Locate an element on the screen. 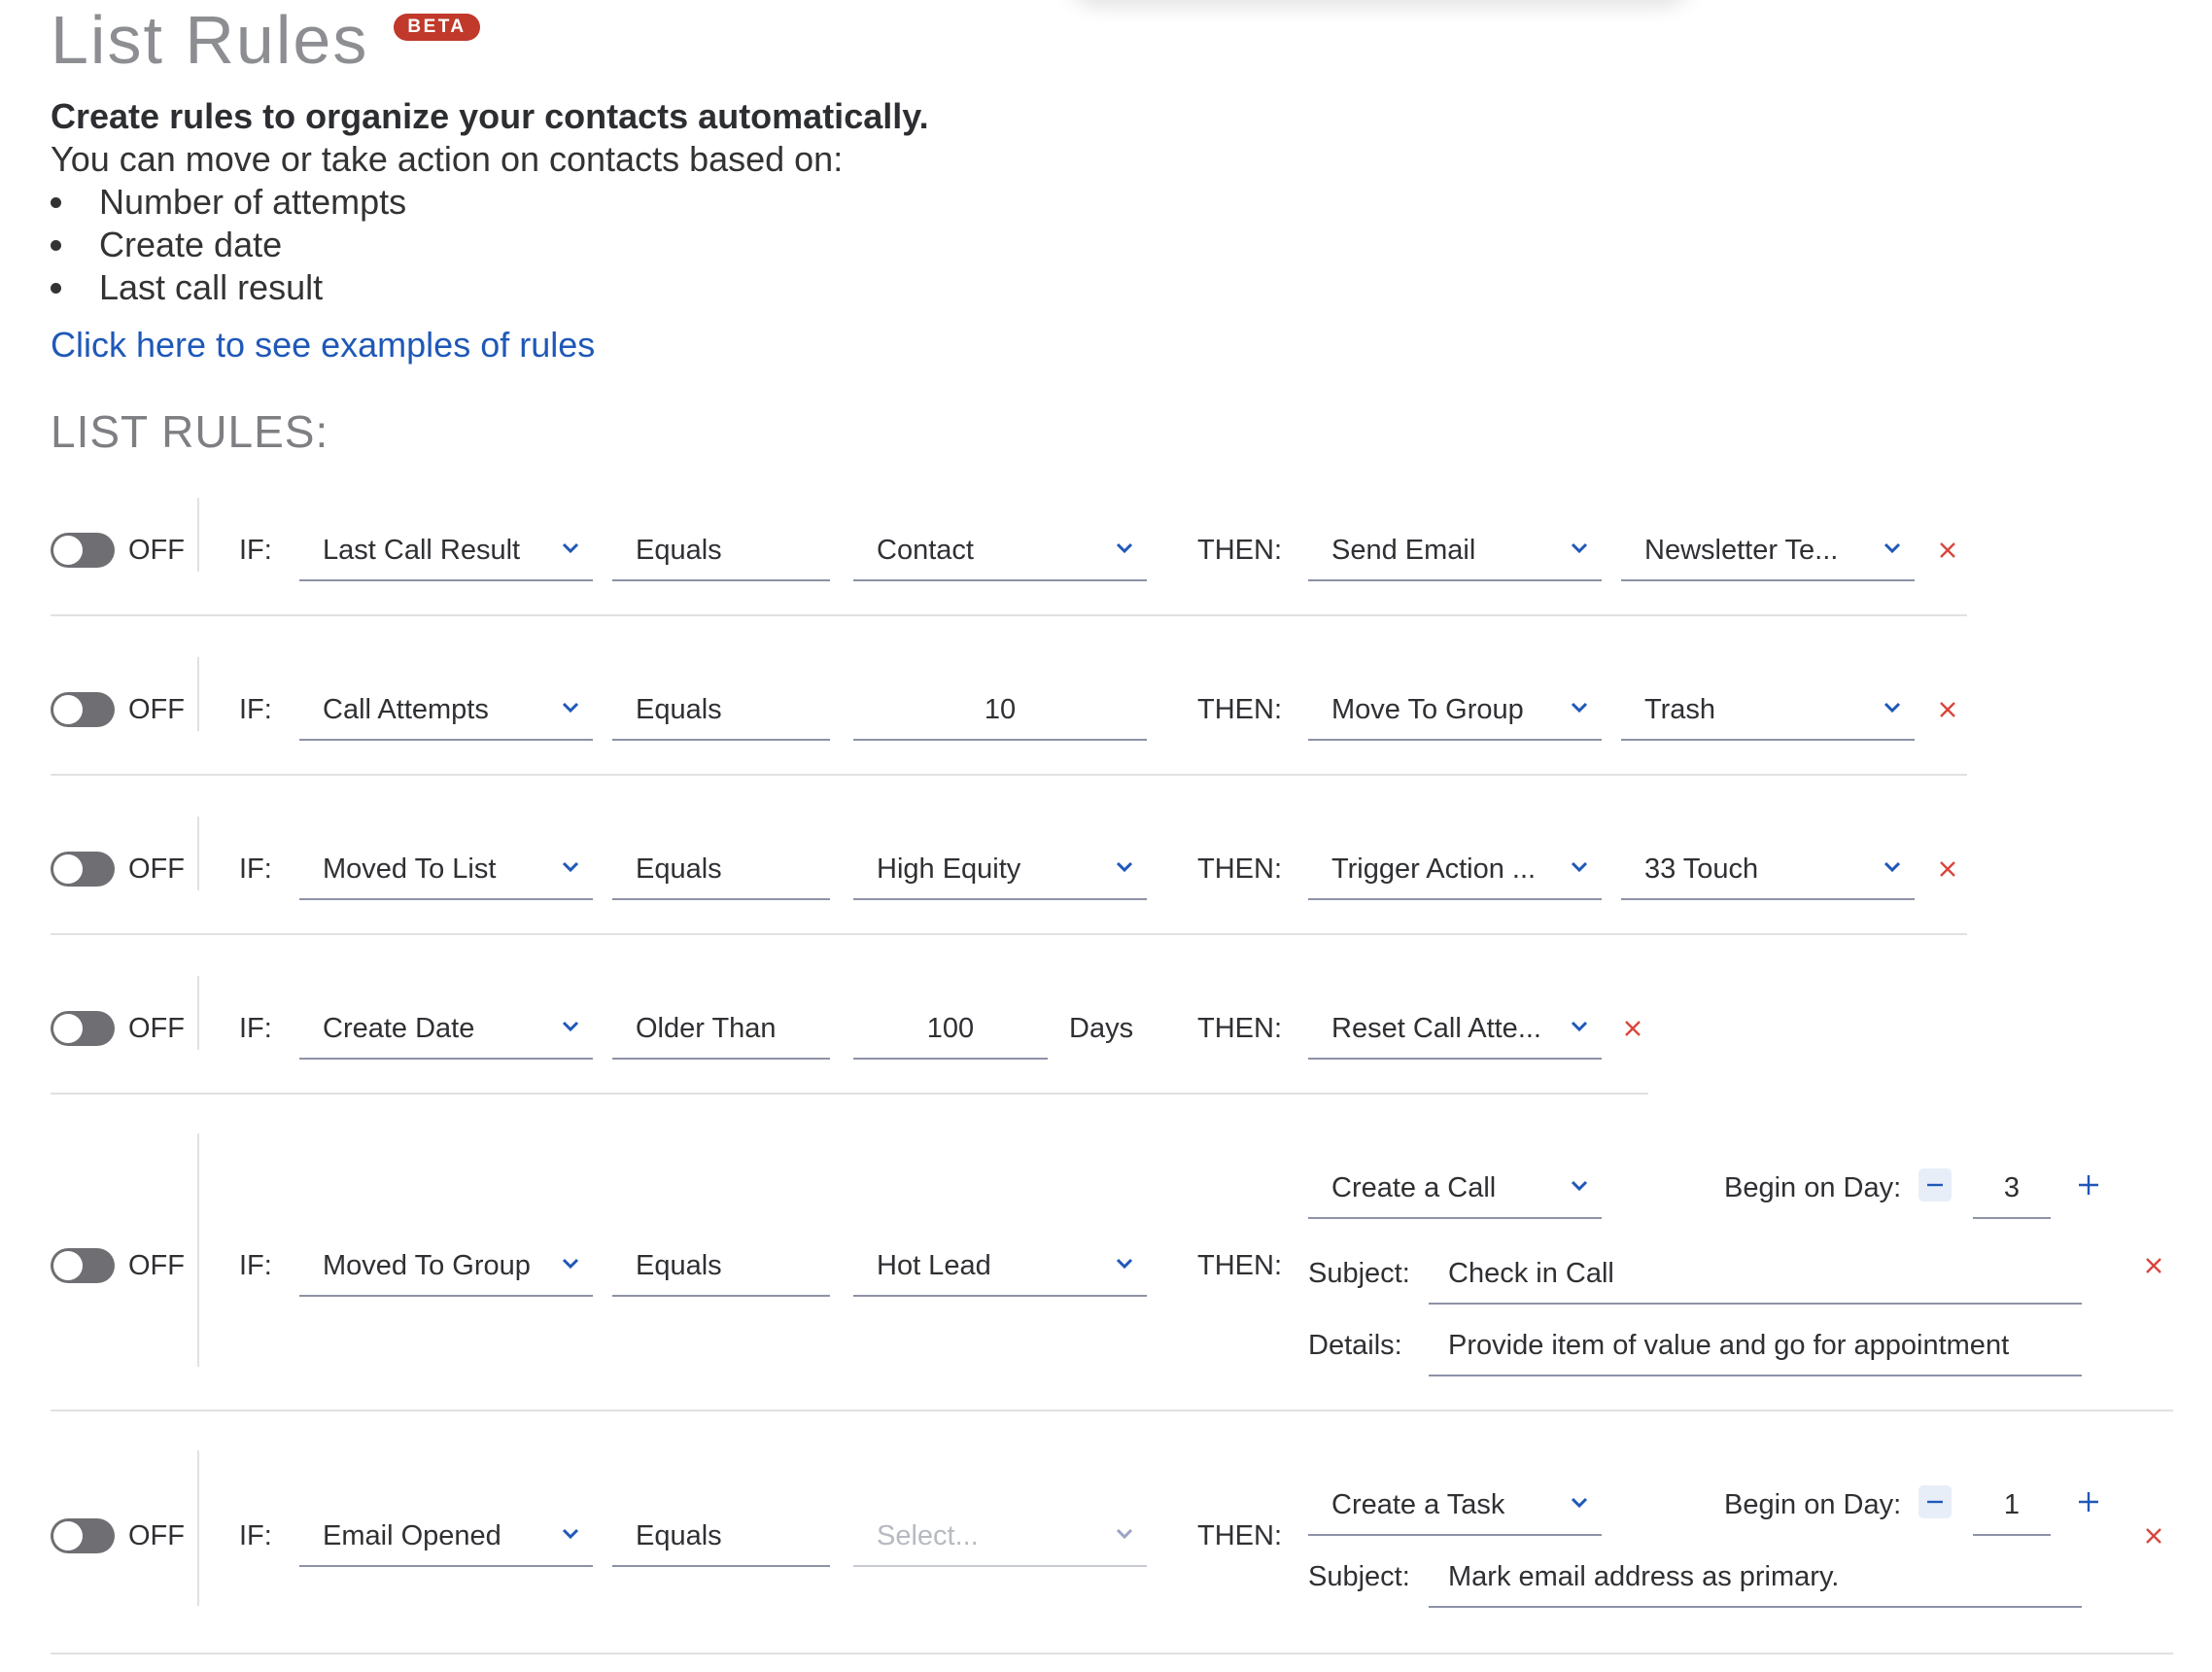  list-item: Number of attempts is located at coordinates (490, 202).